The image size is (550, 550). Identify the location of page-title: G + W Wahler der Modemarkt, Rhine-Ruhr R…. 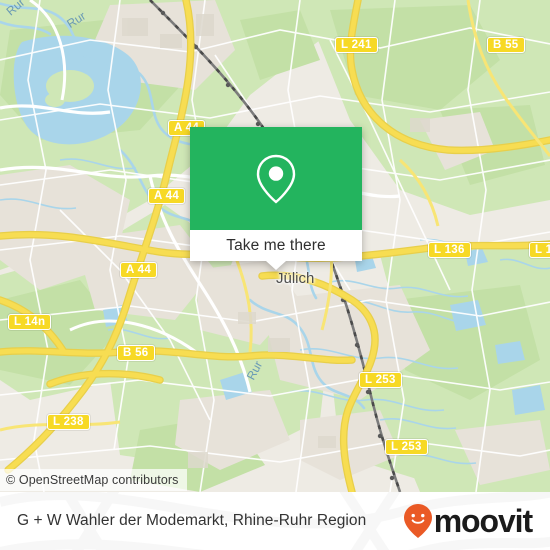
(192, 520).